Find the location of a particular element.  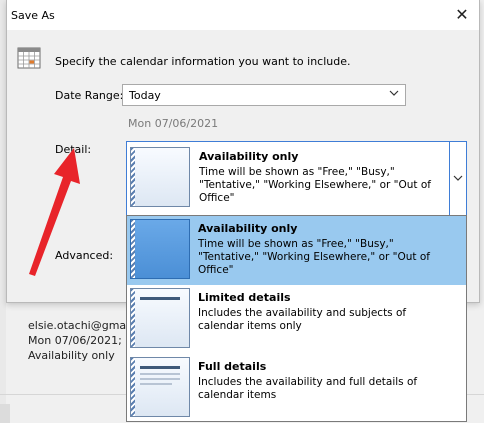

date-range-value: Today is located at coordinates (145, 95).